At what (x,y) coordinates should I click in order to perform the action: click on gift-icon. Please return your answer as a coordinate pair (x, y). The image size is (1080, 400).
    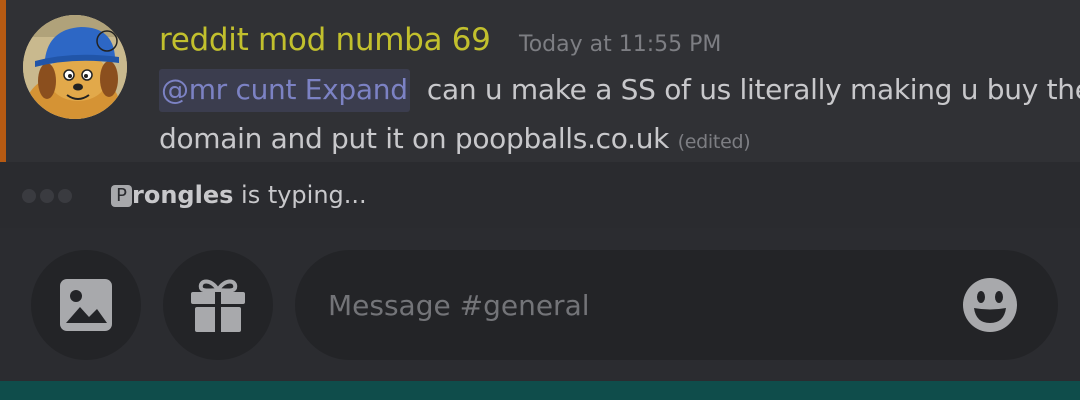
    Looking at the image, I should click on (218, 305).